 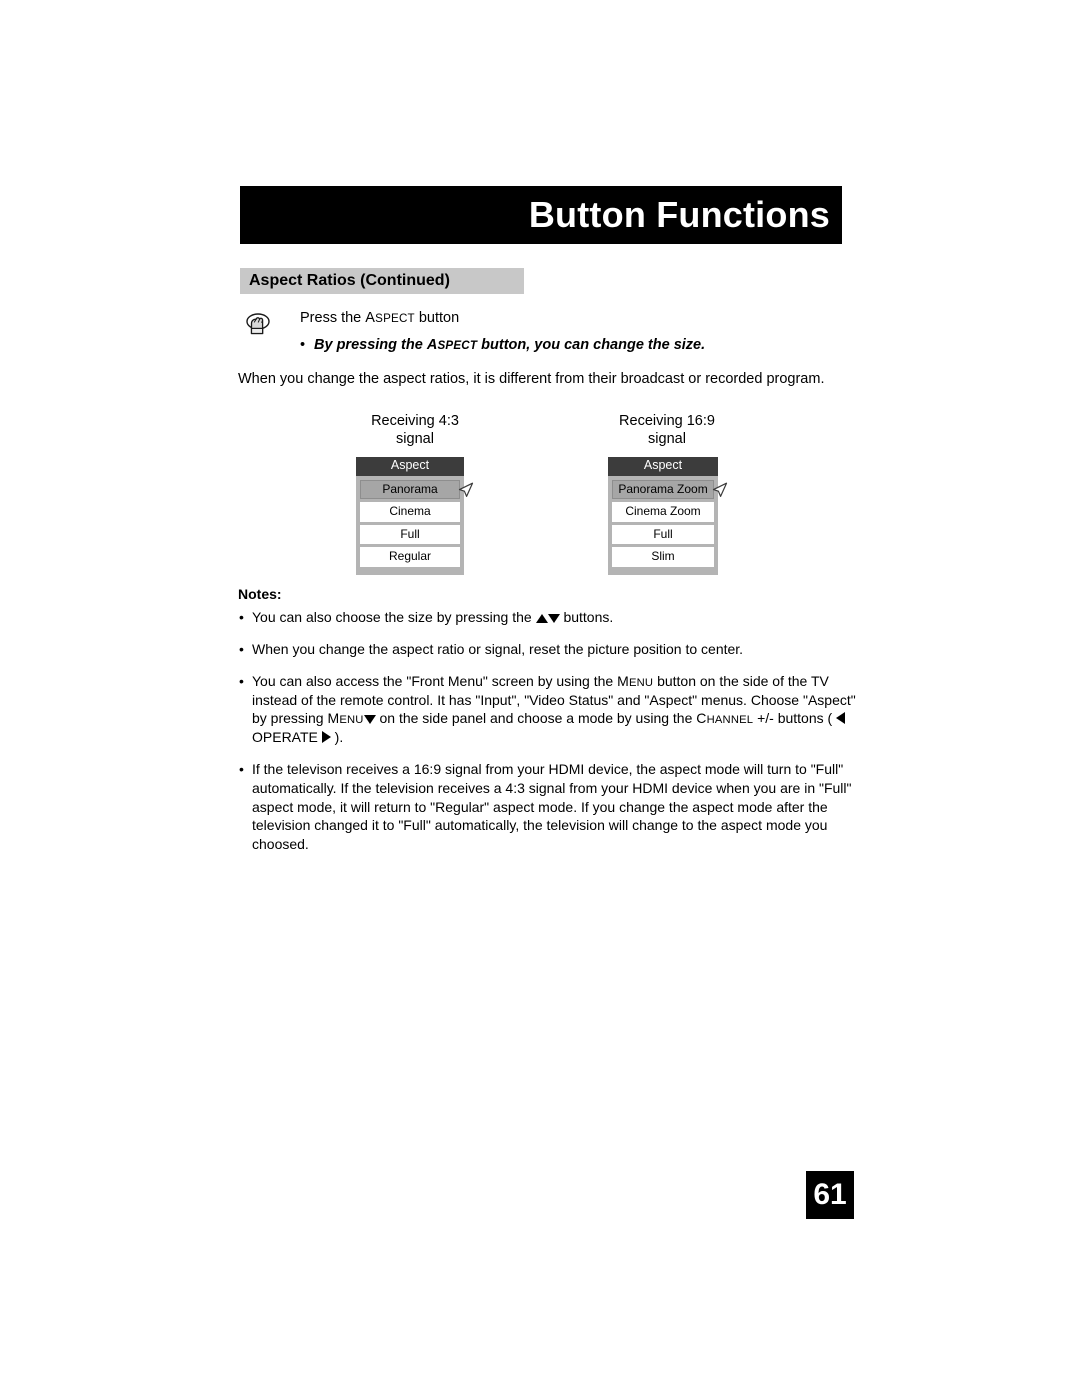 I want to click on menu-item-slim: Slim, so click(x=663, y=557).